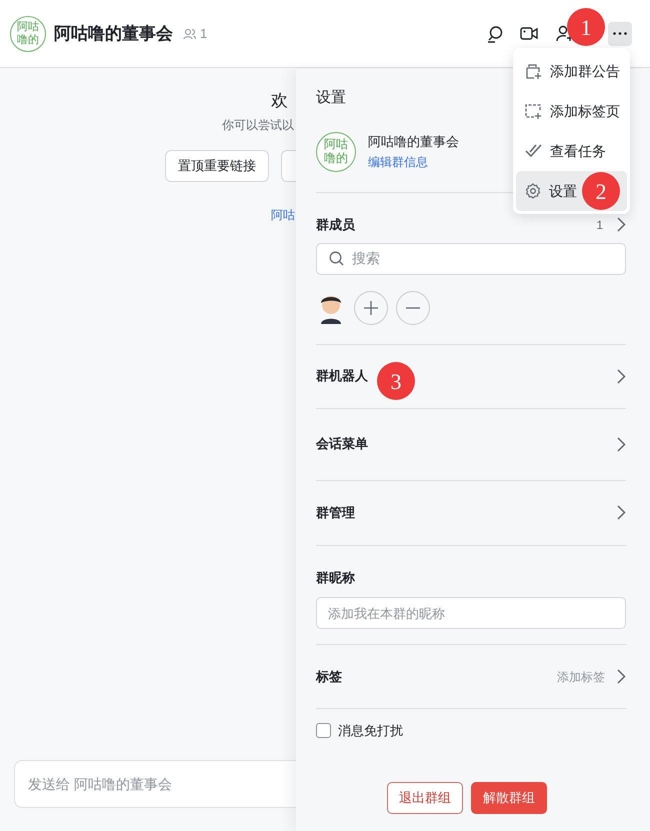  I want to click on add-member-button, so click(371, 307).